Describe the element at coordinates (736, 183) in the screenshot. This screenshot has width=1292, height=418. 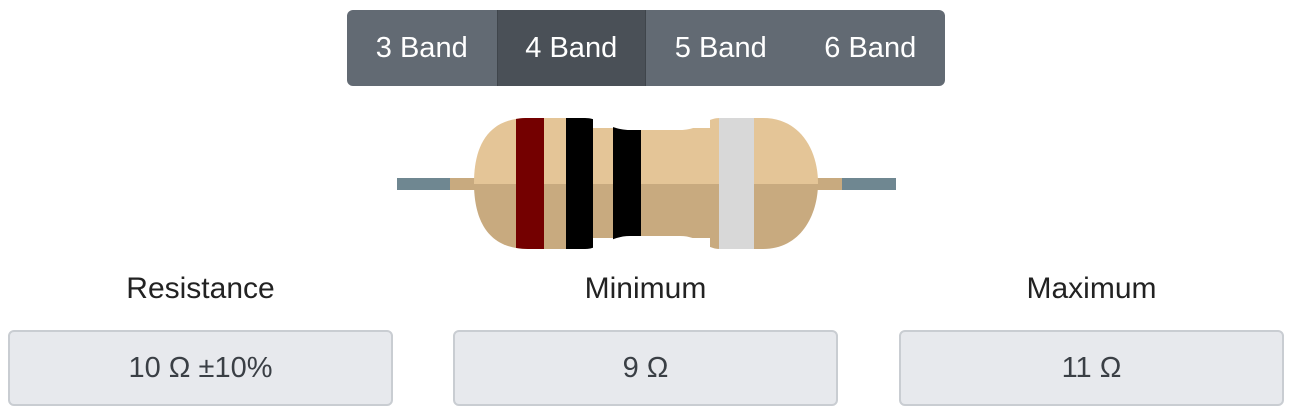
I see `tolerance-band` at that location.